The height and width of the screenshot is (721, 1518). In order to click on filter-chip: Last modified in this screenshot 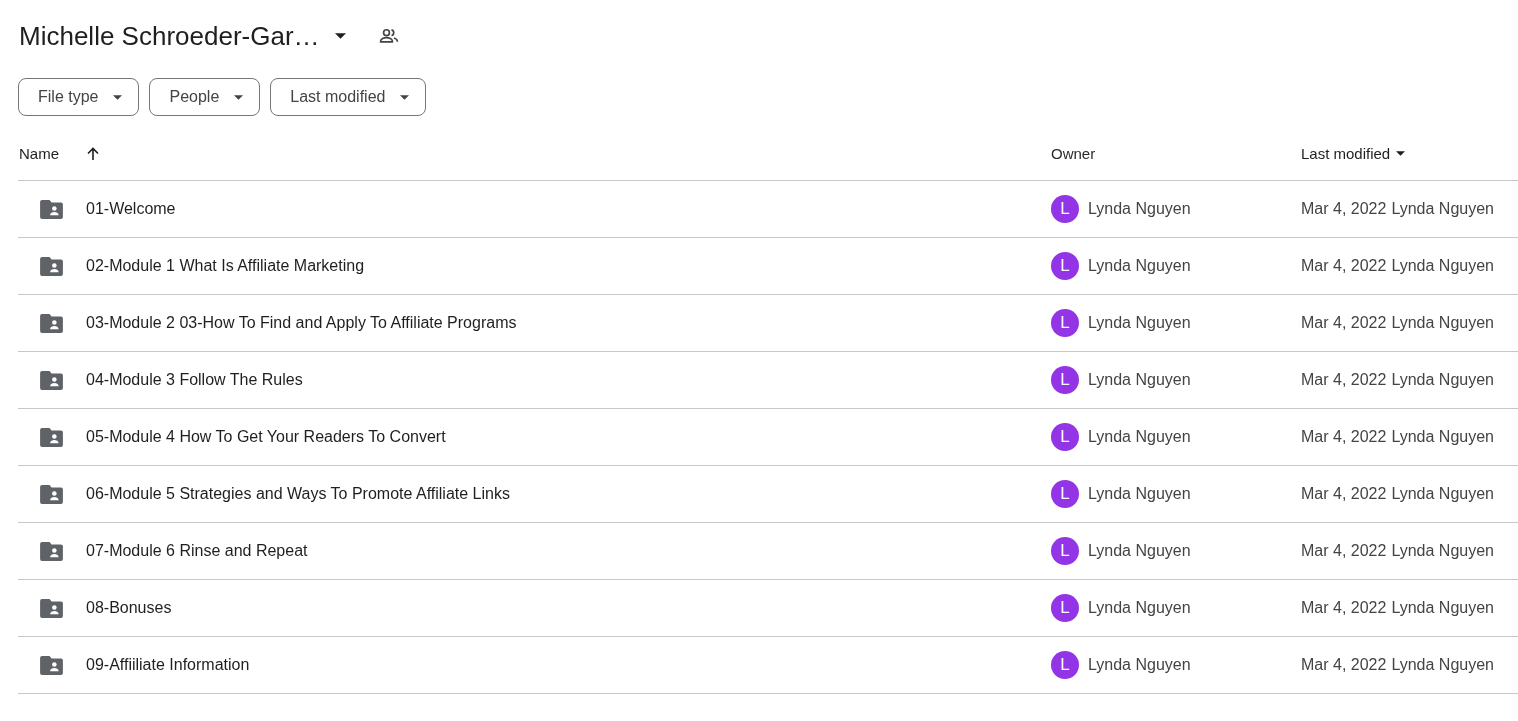, I will do `click(348, 97)`.